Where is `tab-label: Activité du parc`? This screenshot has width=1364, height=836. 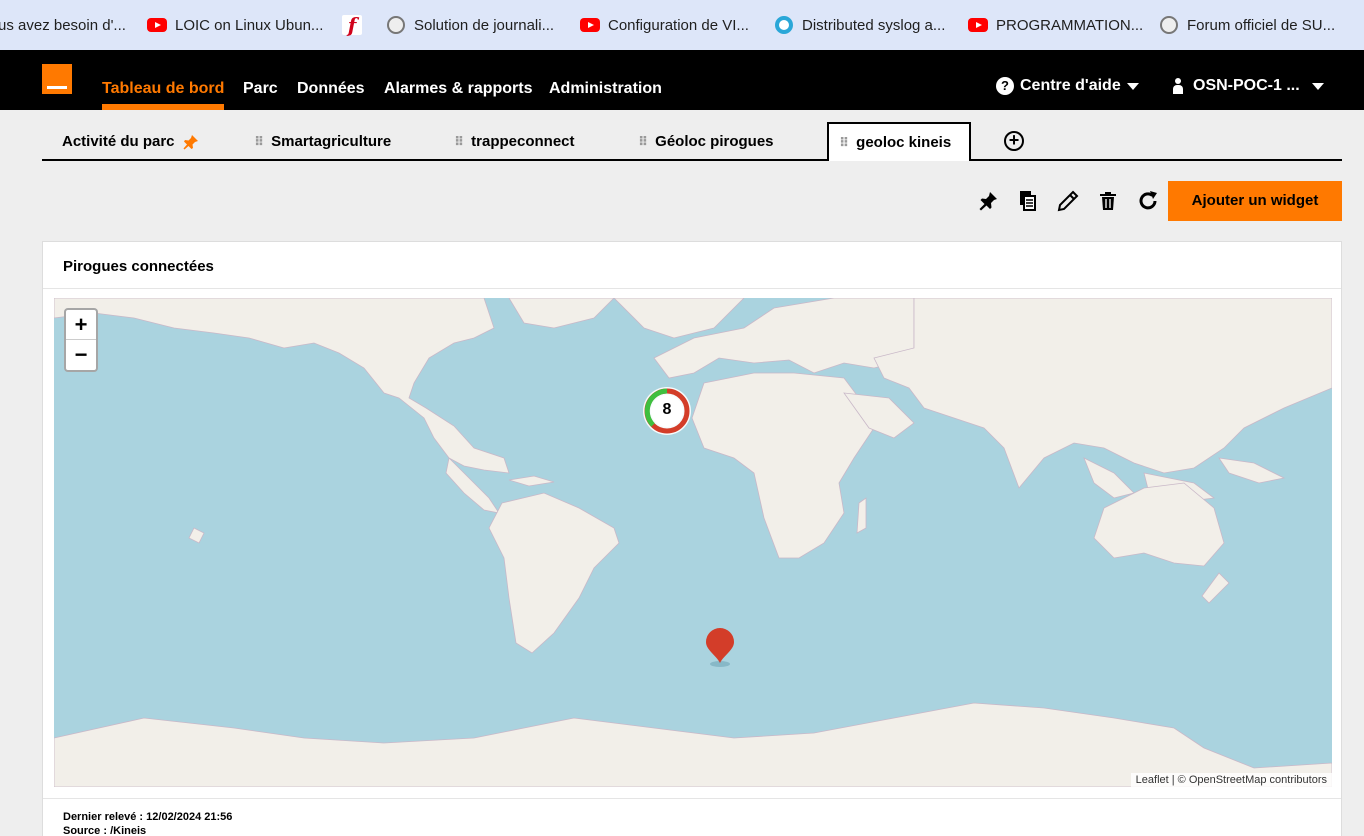 tab-label: Activité du parc is located at coordinates (118, 141).